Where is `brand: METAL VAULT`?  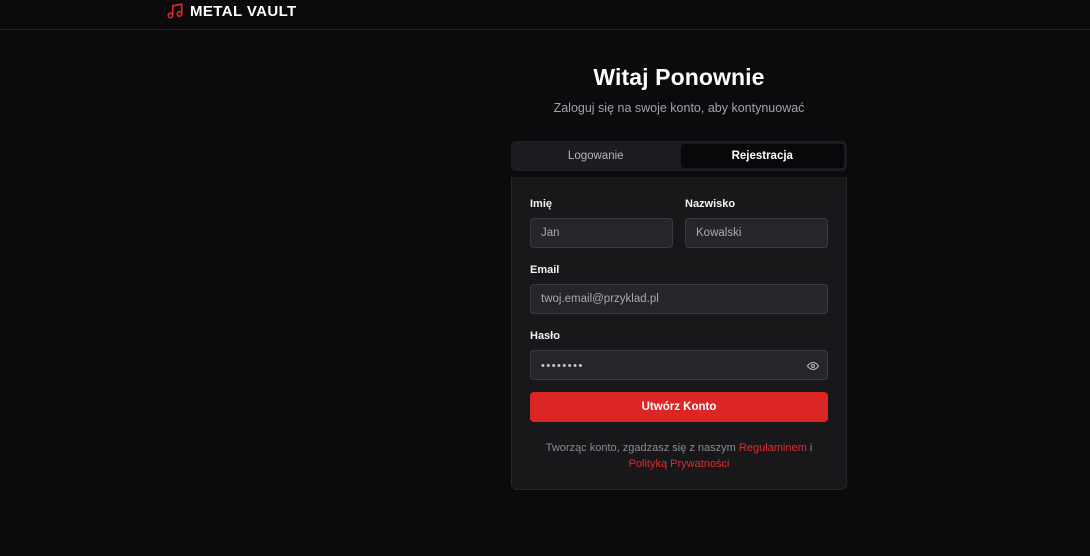
brand: METAL VAULT is located at coordinates (231, 11).